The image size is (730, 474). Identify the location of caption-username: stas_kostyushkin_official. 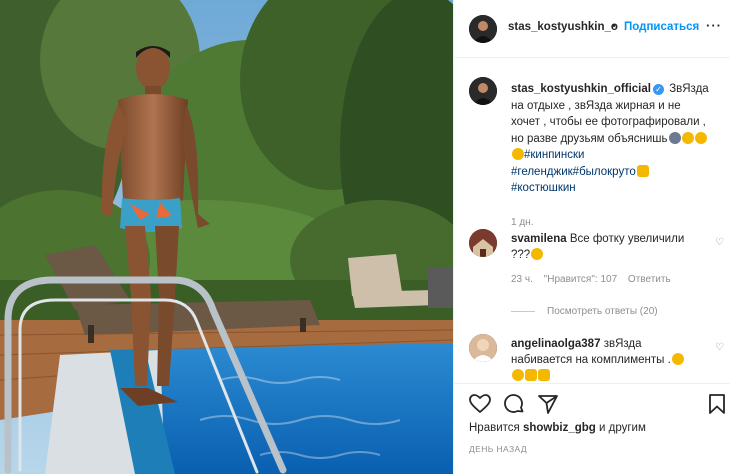
(581, 89).